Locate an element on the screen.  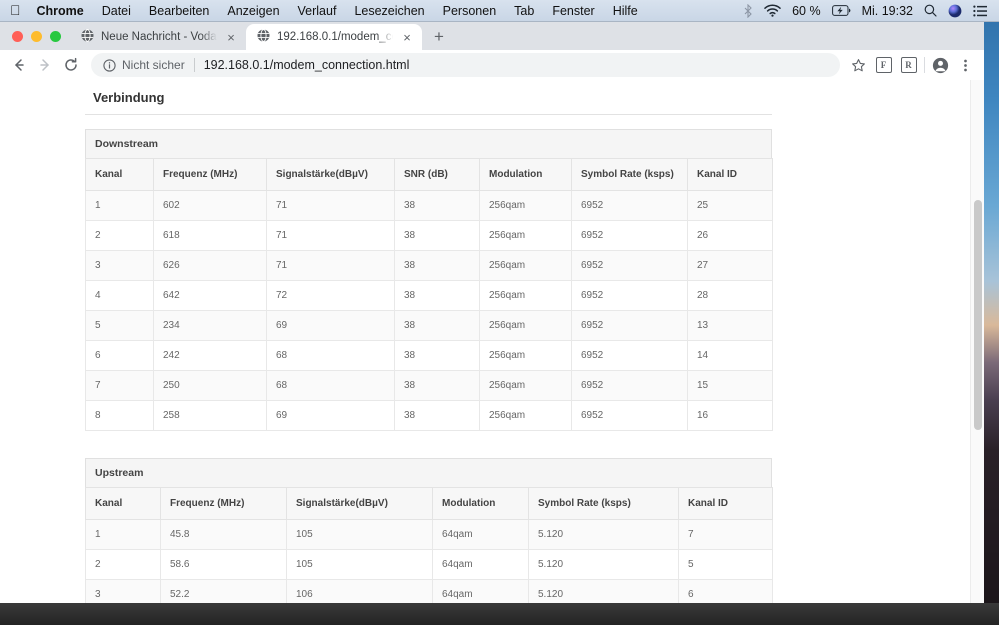
cell-signalstaerke: 71 is located at coordinates (330, 205).